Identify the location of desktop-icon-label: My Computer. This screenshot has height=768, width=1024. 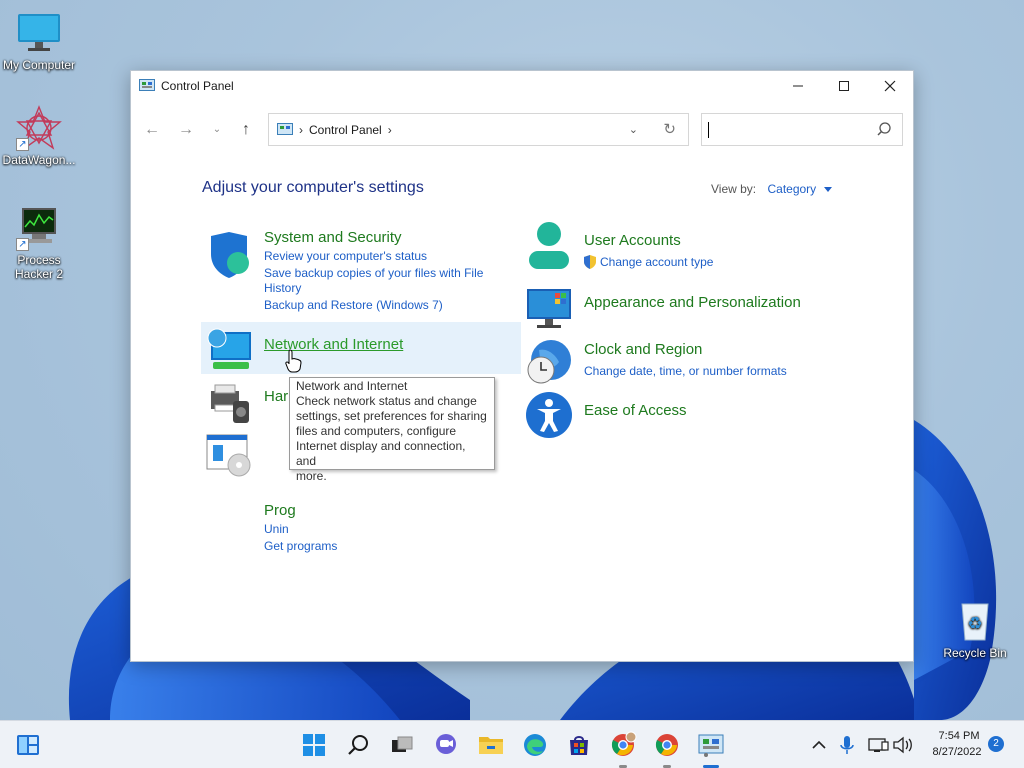
(39, 65).